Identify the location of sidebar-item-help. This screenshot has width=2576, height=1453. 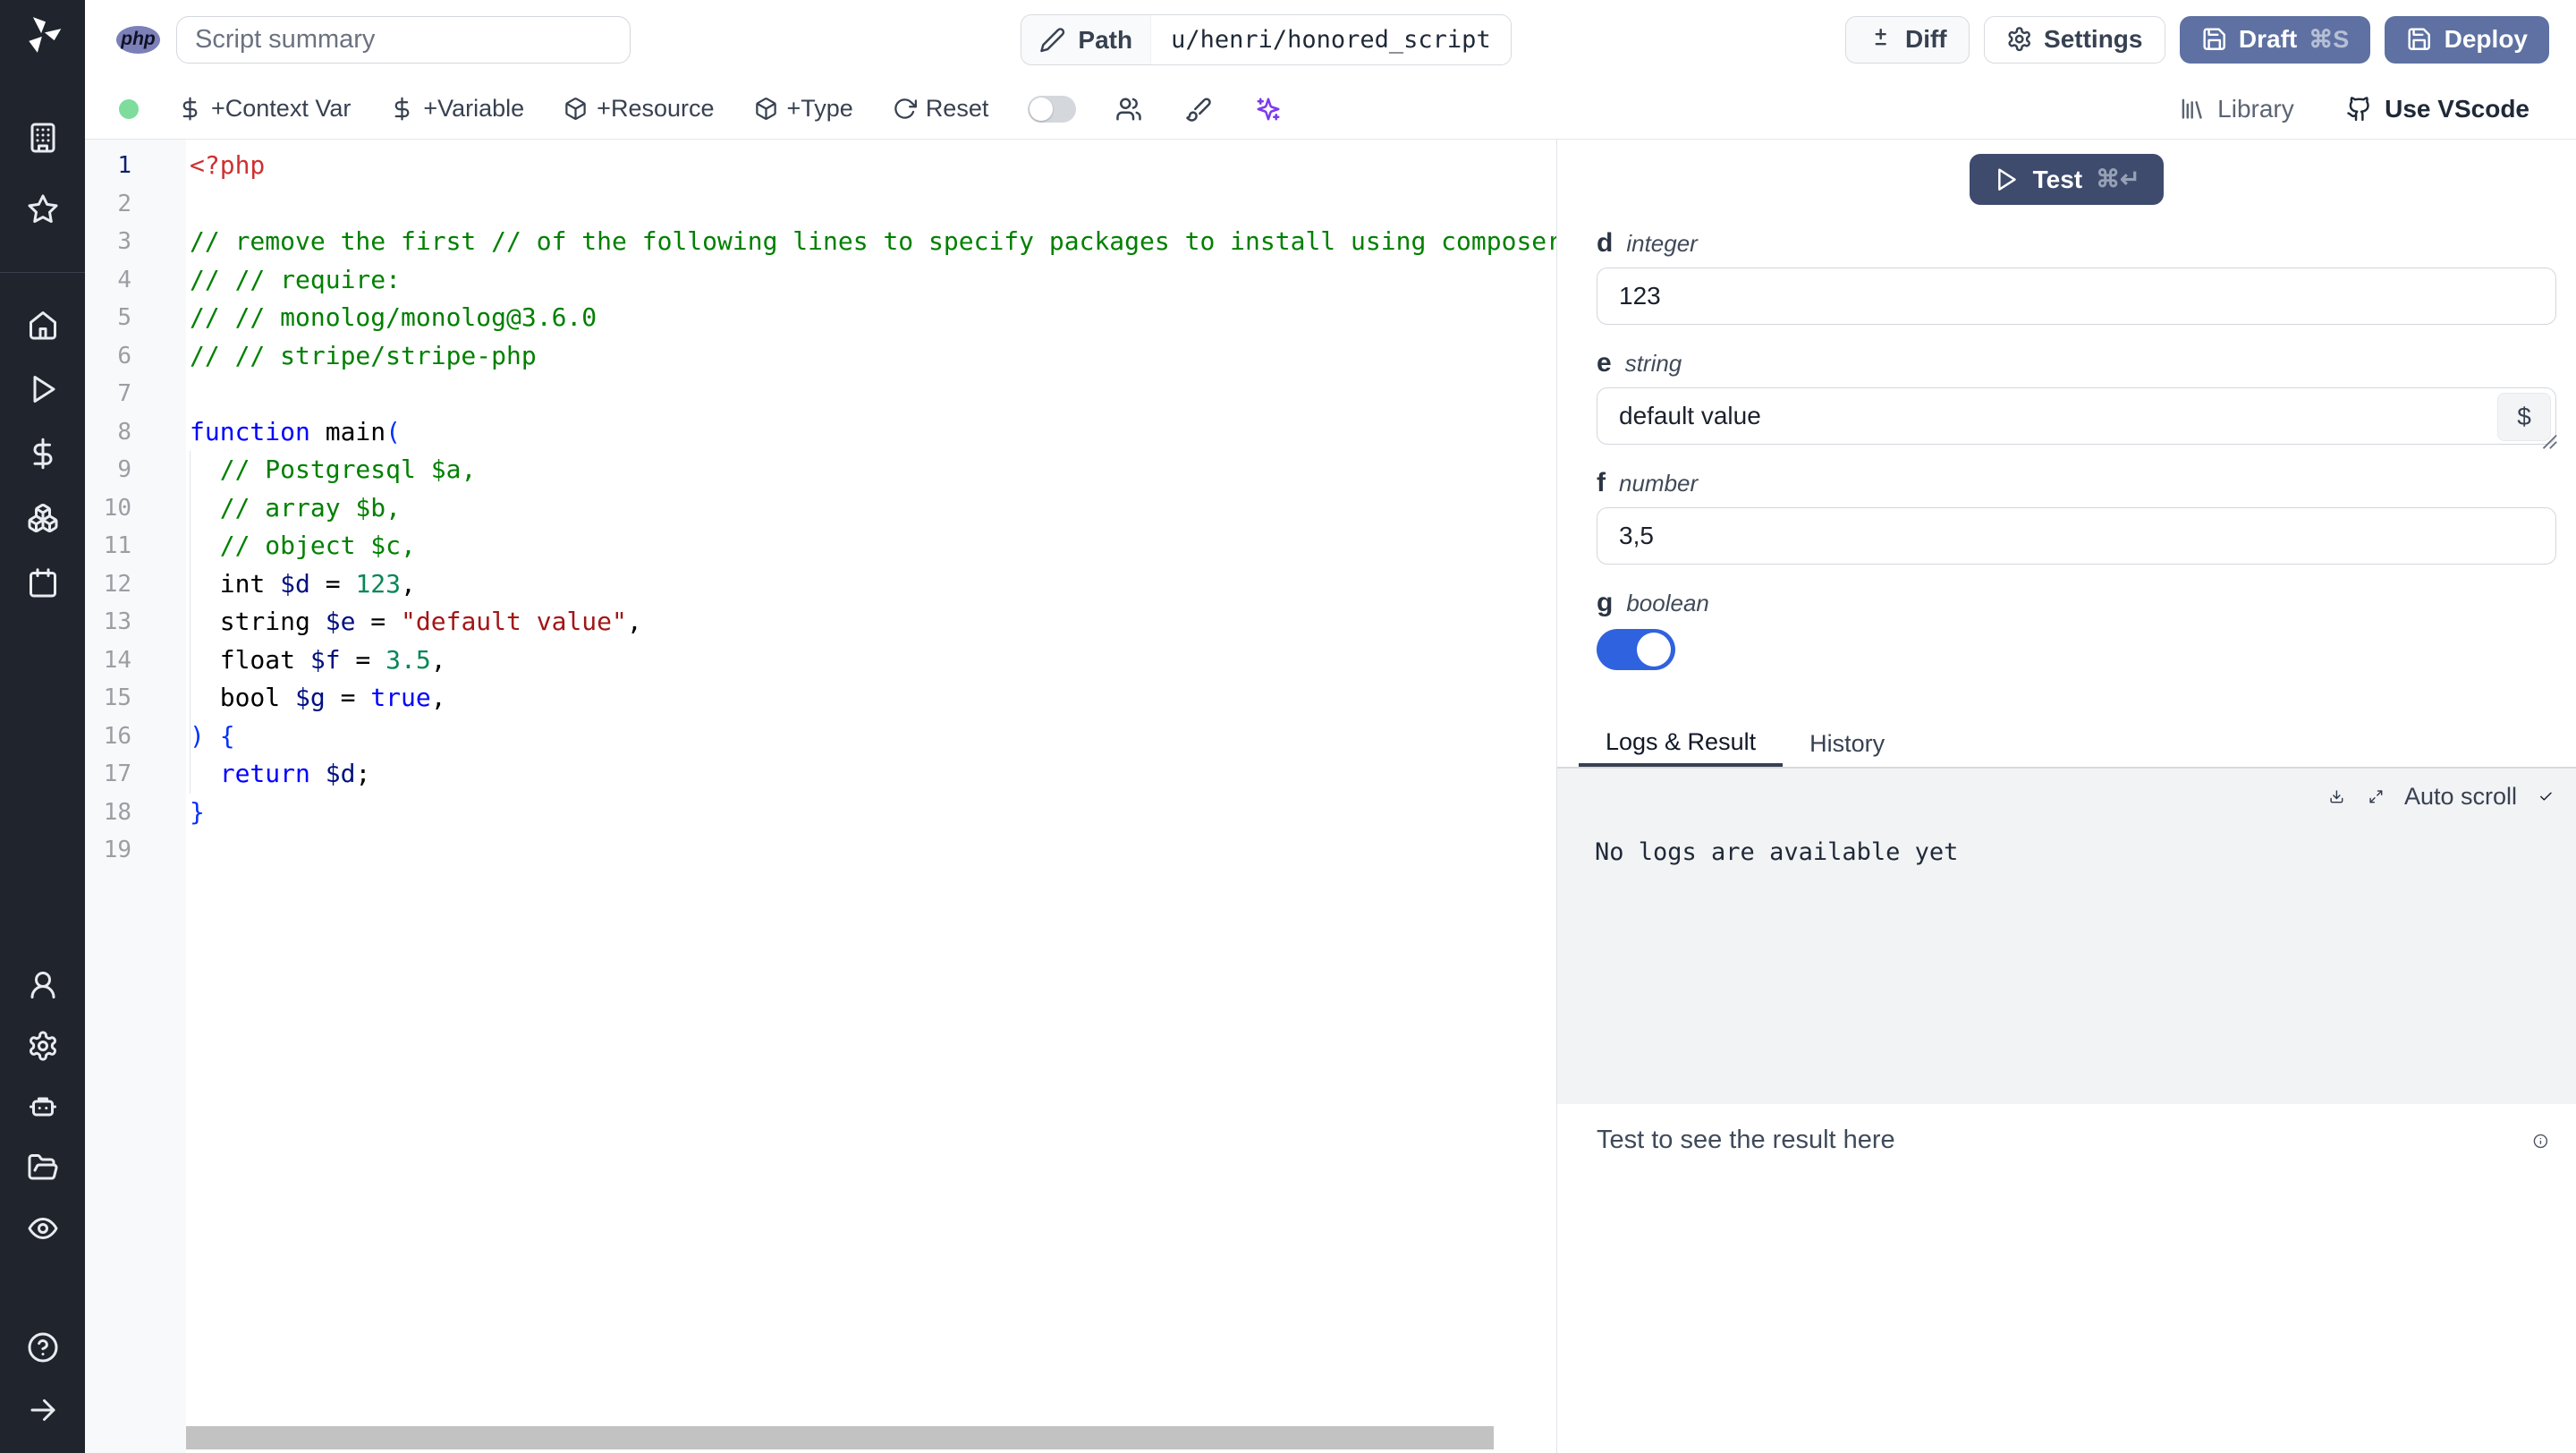
(42, 1347).